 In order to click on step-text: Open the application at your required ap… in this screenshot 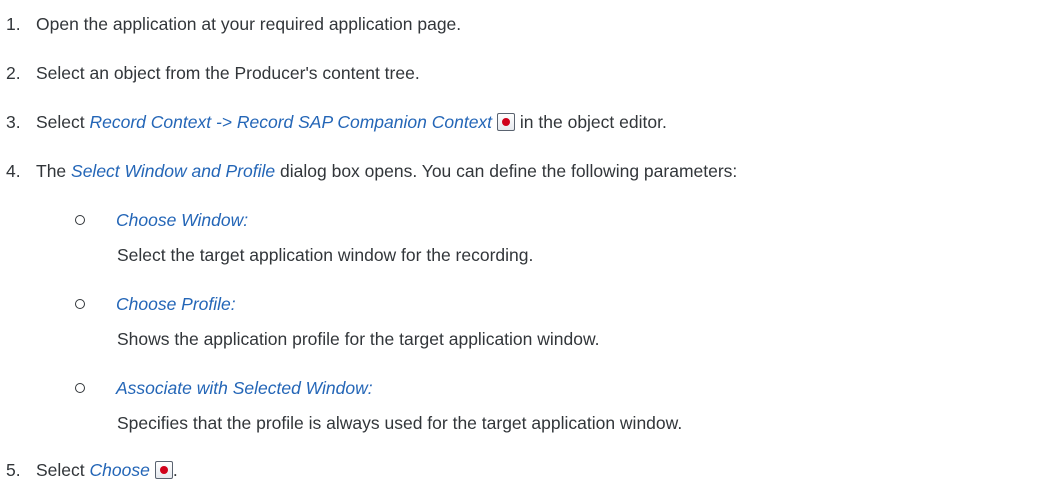, I will do `click(249, 24)`.